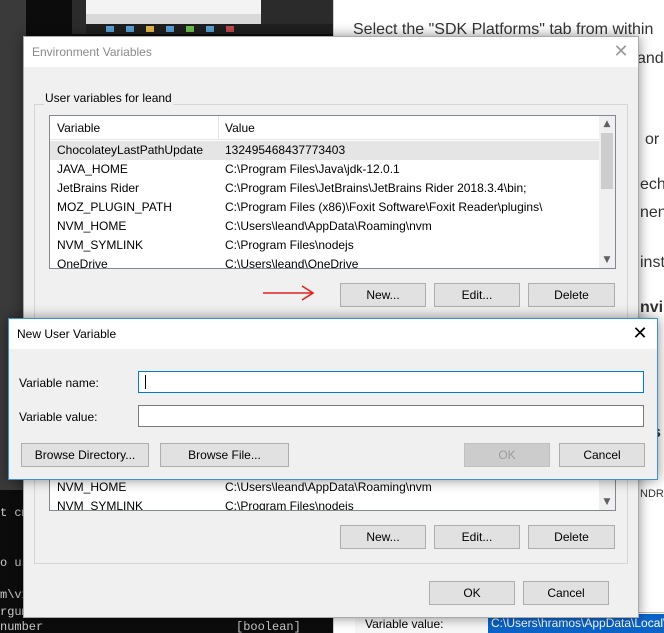 The height and width of the screenshot is (633, 664). Describe the element at coordinates (145, 382) in the screenshot. I see `text-caret` at that location.